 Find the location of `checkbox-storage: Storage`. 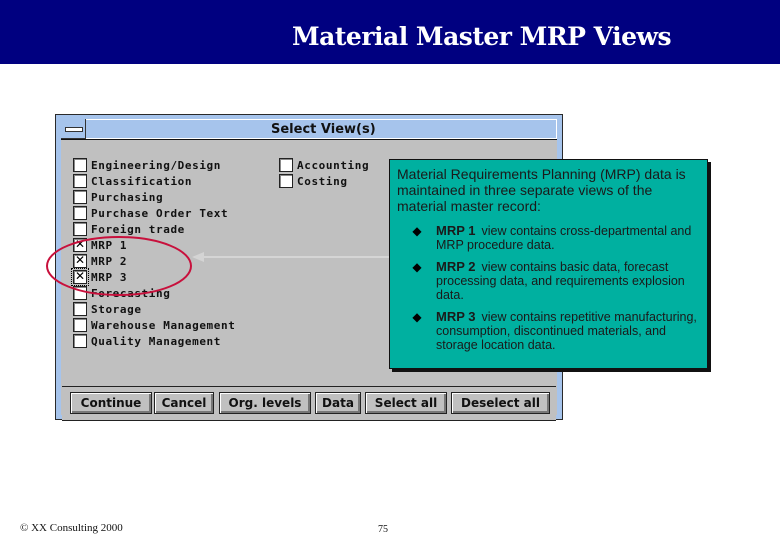

checkbox-storage: Storage is located at coordinates (107, 309).